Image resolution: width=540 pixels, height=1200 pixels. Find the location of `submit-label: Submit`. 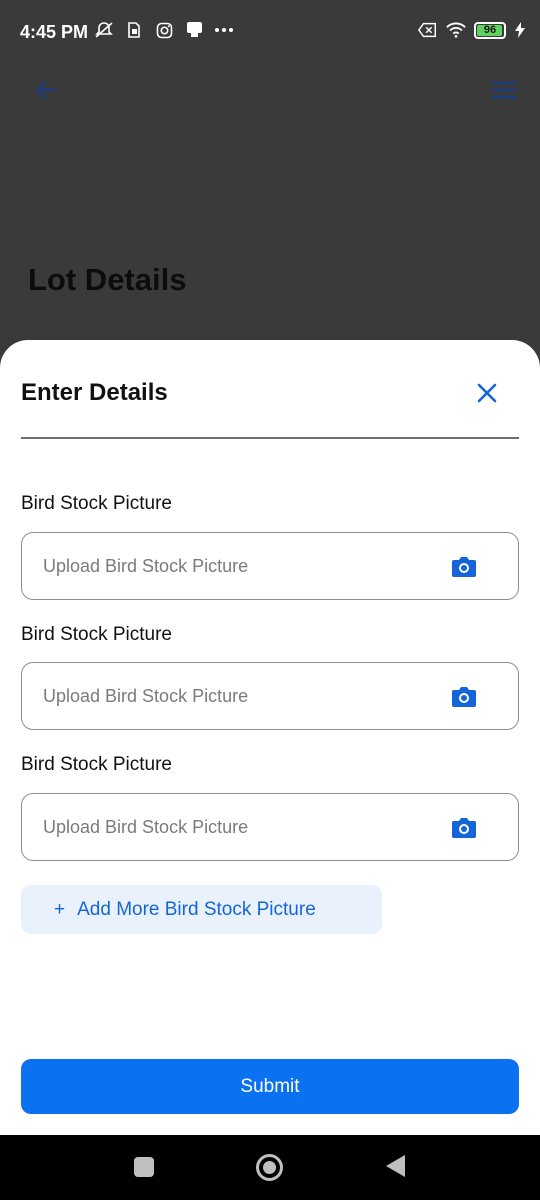

submit-label: Submit is located at coordinates (270, 1086).